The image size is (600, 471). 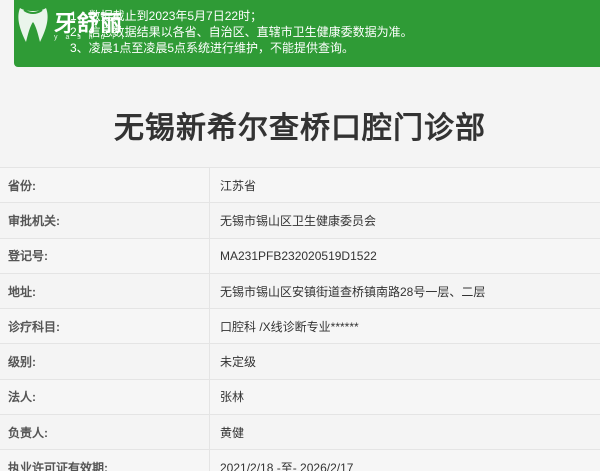 What do you see at coordinates (300, 185) in the screenshot?
I see `info-row-province: 省份: 江苏省` at bounding box center [300, 185].